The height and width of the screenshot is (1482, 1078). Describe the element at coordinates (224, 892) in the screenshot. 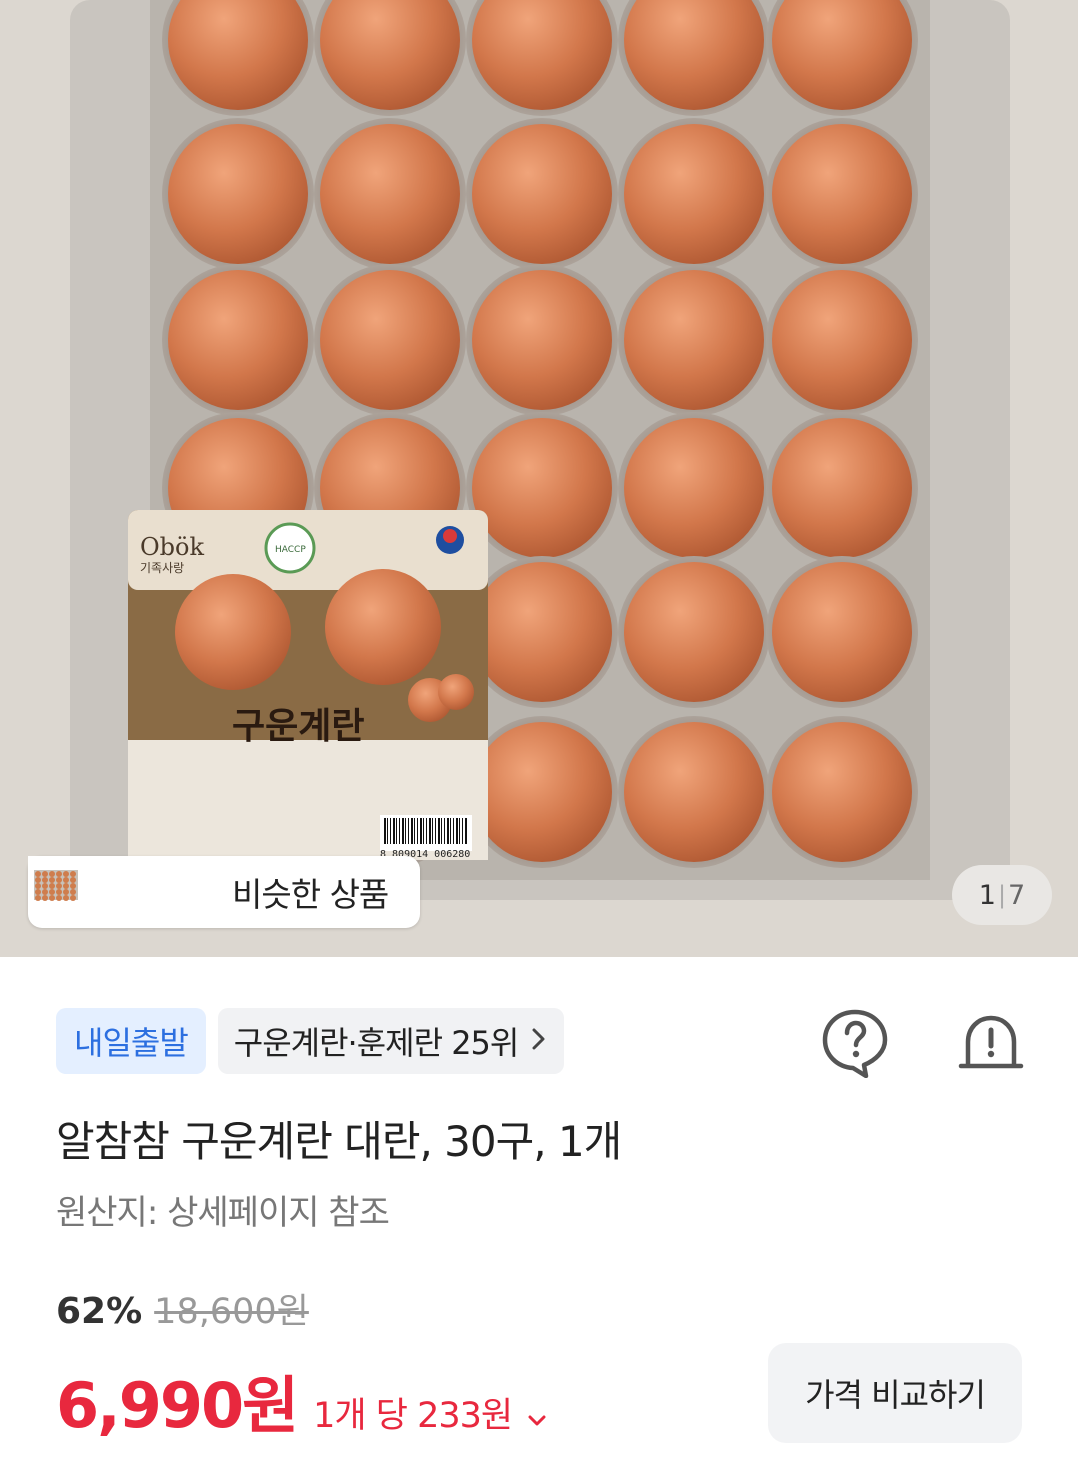

I see `similar-products-button: 비슷한 상품` at that location.